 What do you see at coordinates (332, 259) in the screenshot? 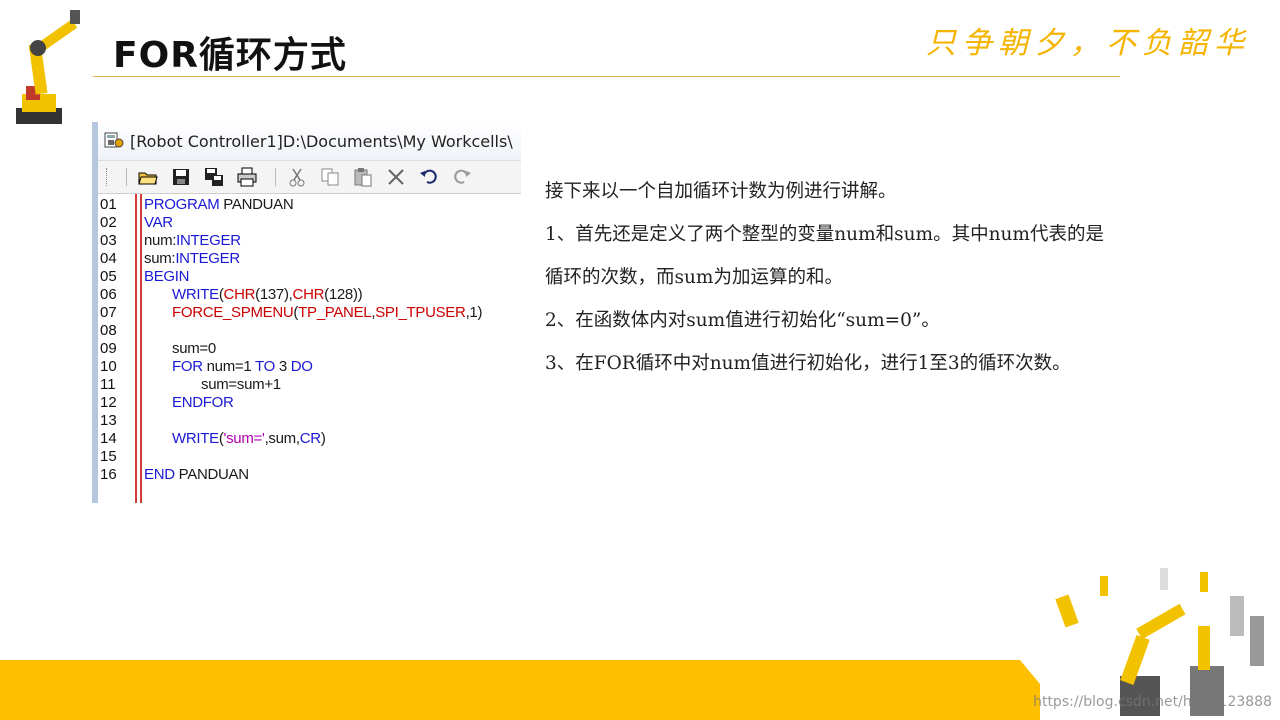
I see `code-line: sum:INTEGER` at bounding box center [332, 259].